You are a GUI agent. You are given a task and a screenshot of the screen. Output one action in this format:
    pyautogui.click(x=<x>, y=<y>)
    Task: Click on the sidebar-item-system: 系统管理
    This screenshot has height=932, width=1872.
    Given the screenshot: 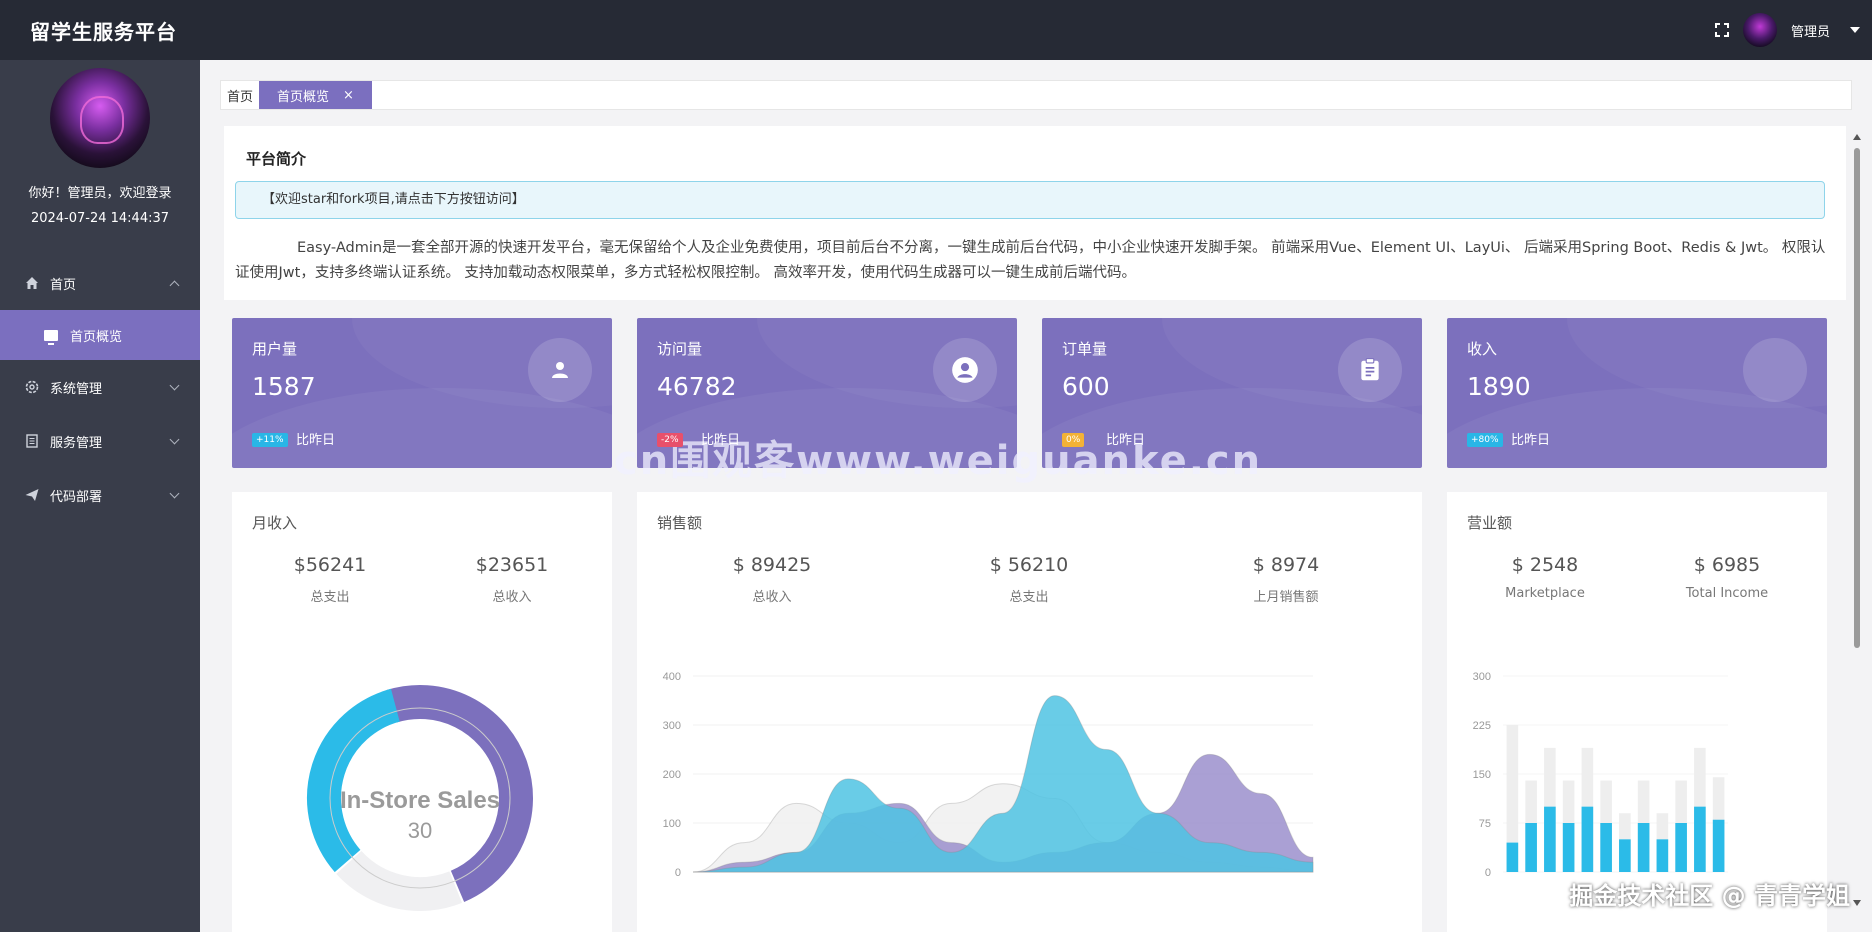 What is the action you would take?
    pyautogui.click(x=100, y=387)
    